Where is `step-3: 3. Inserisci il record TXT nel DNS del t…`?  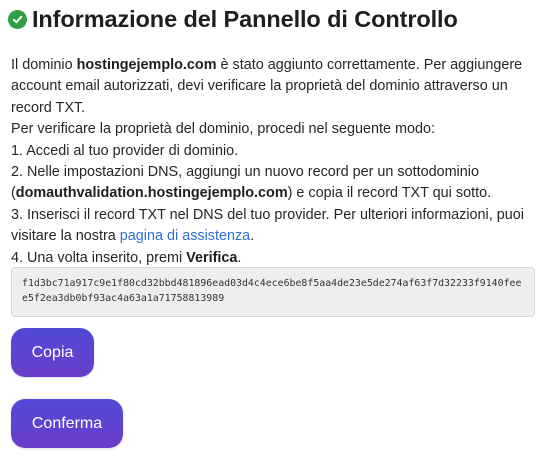 step-3: 3. Inserisci il record TXT nel DNS del t… is located at coordinates (277, 226).